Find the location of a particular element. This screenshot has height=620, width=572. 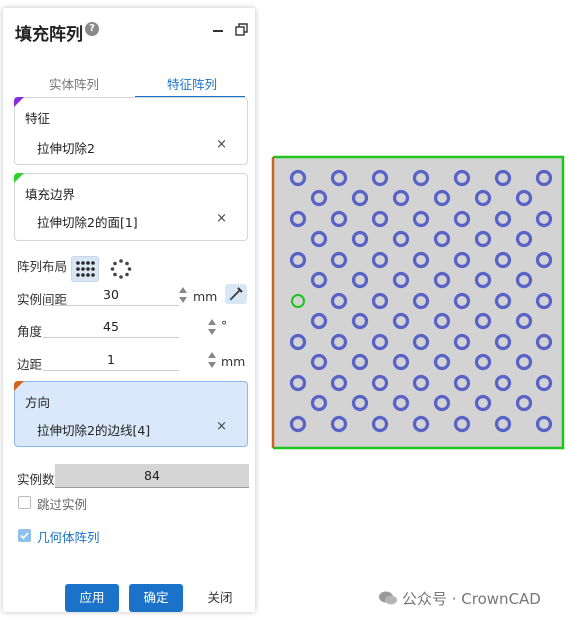

fill-boundary-value: 拉伸切除2的面[1] is located at coordinates (87, 222).